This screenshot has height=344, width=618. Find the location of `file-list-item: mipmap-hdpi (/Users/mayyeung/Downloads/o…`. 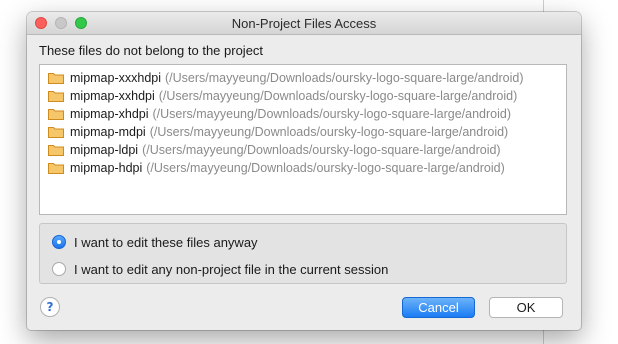

file-list-item: mipmap-hdpi (/Users/mayyeung/Downloads/o… is located at coordinates (276, 168).